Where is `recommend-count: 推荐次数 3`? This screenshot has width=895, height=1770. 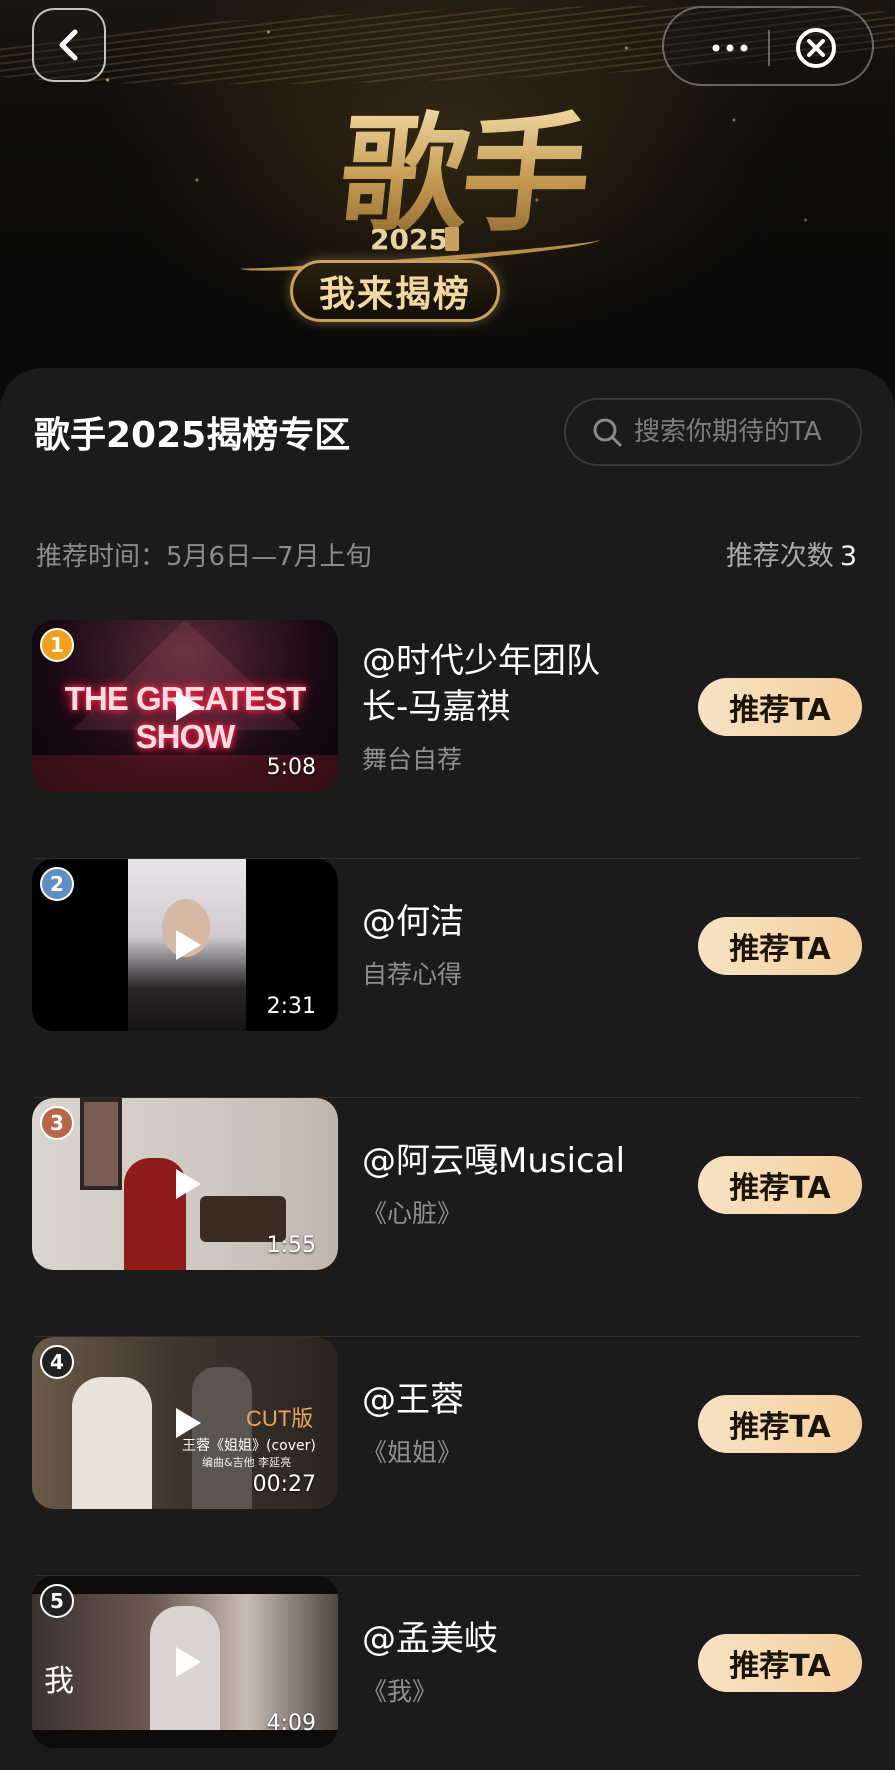 recommend-count: 推荐次数 3 is located at coordinates (791, 553).